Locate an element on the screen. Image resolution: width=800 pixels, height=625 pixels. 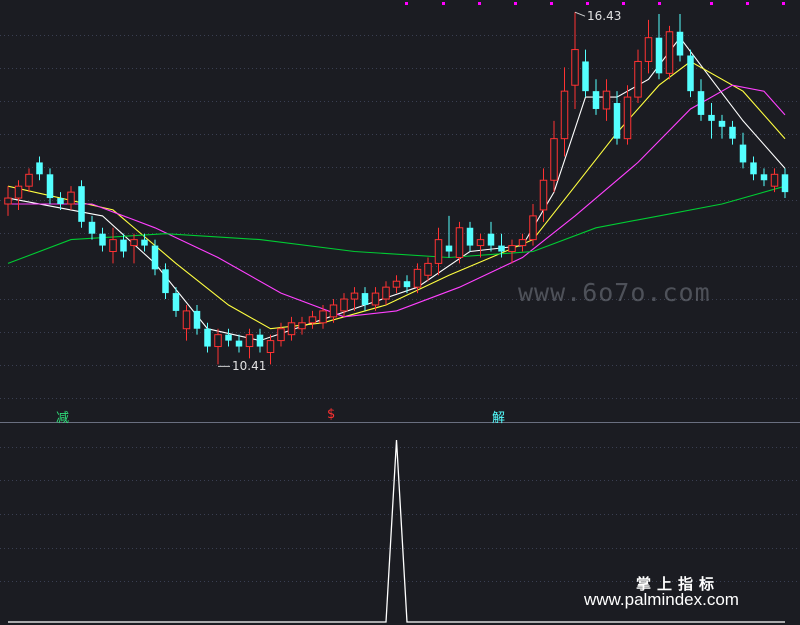
watermark-6o7o: www.6o7o.com is located at coordinates (614, 292).